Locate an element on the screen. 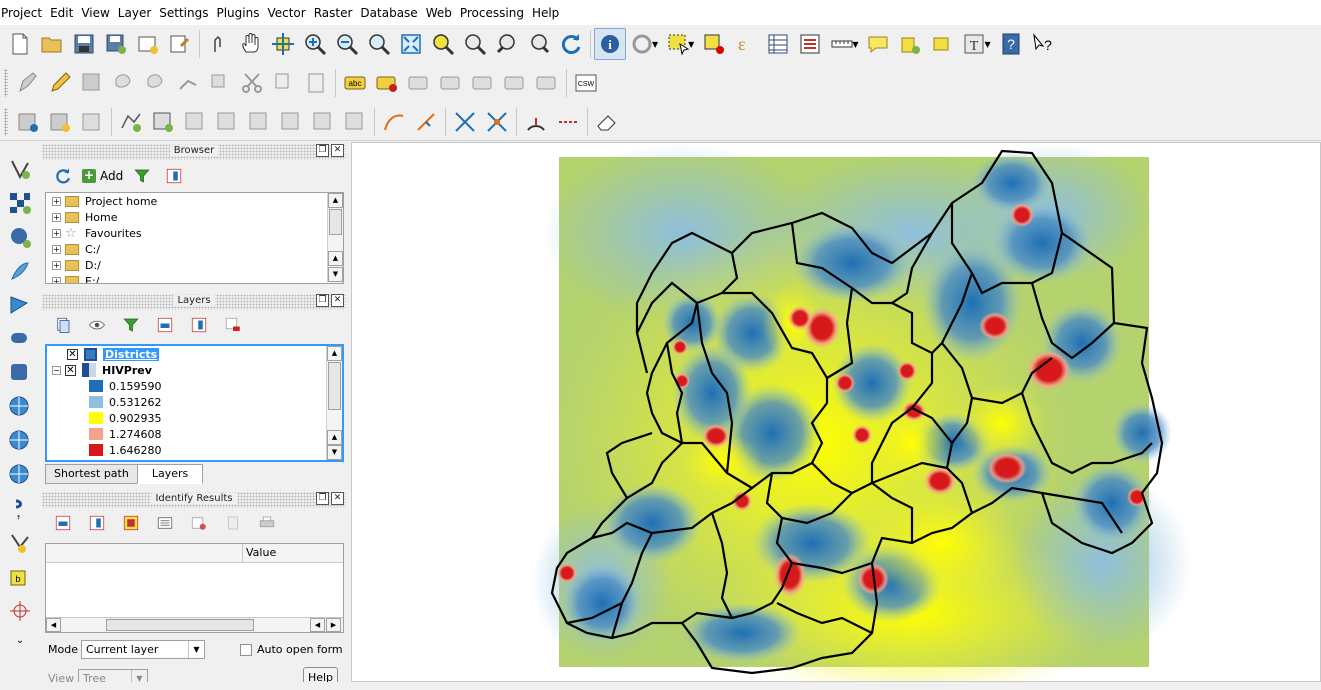  add-part-icon is located at coordinates (195, 122).